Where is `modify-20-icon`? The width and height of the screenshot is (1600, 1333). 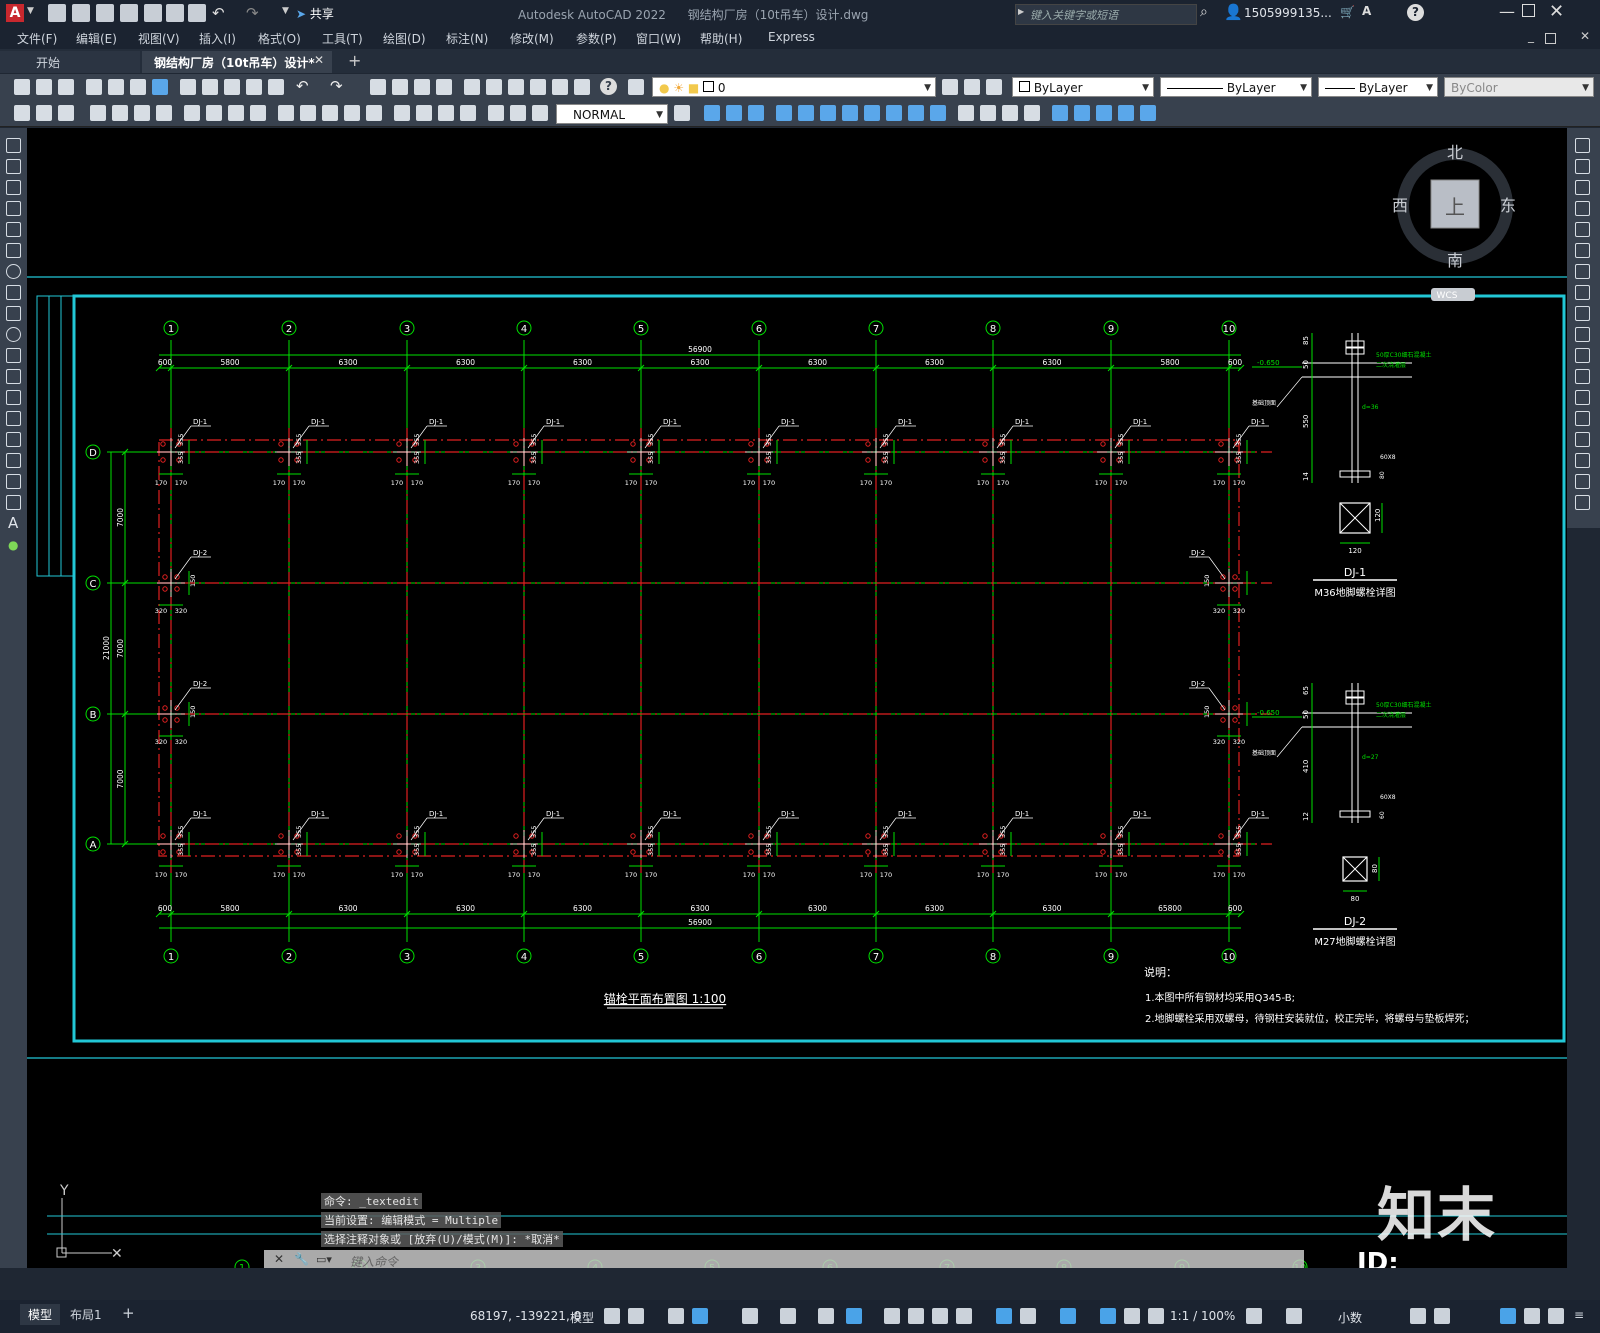 modify-20-icon is located at coordinates (1148, 113).